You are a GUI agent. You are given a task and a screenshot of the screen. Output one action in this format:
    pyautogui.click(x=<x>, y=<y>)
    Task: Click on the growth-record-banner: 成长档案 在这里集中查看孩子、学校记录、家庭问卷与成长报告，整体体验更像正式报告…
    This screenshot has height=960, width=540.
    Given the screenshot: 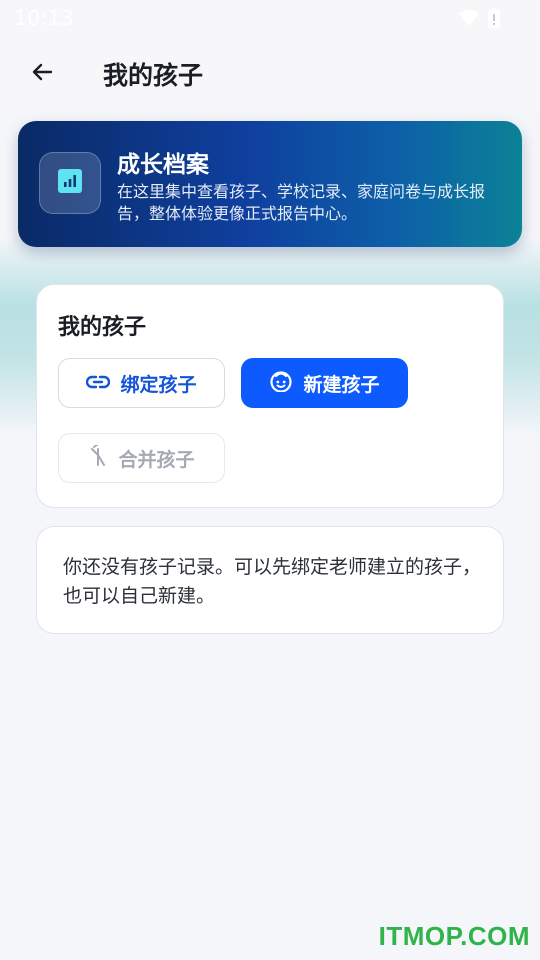 What is the action you would take?
    pyautogui.click(x=270, y=184)
    